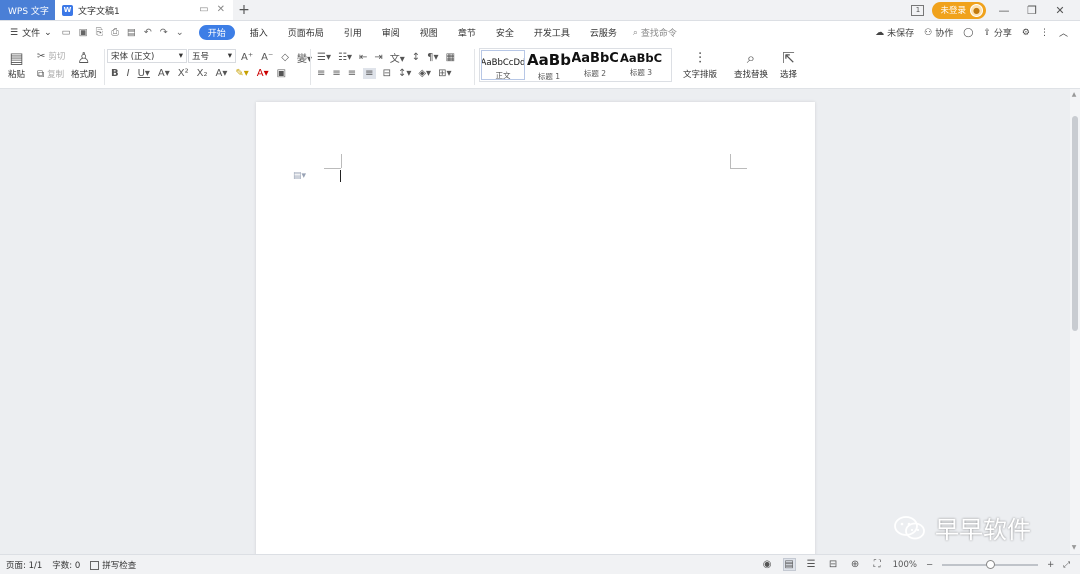 This screenshot has height=574, width=1080. Describe the element at coordinates (259, 32) in the screenshot. I see `tab-insert: 插入` at that location.